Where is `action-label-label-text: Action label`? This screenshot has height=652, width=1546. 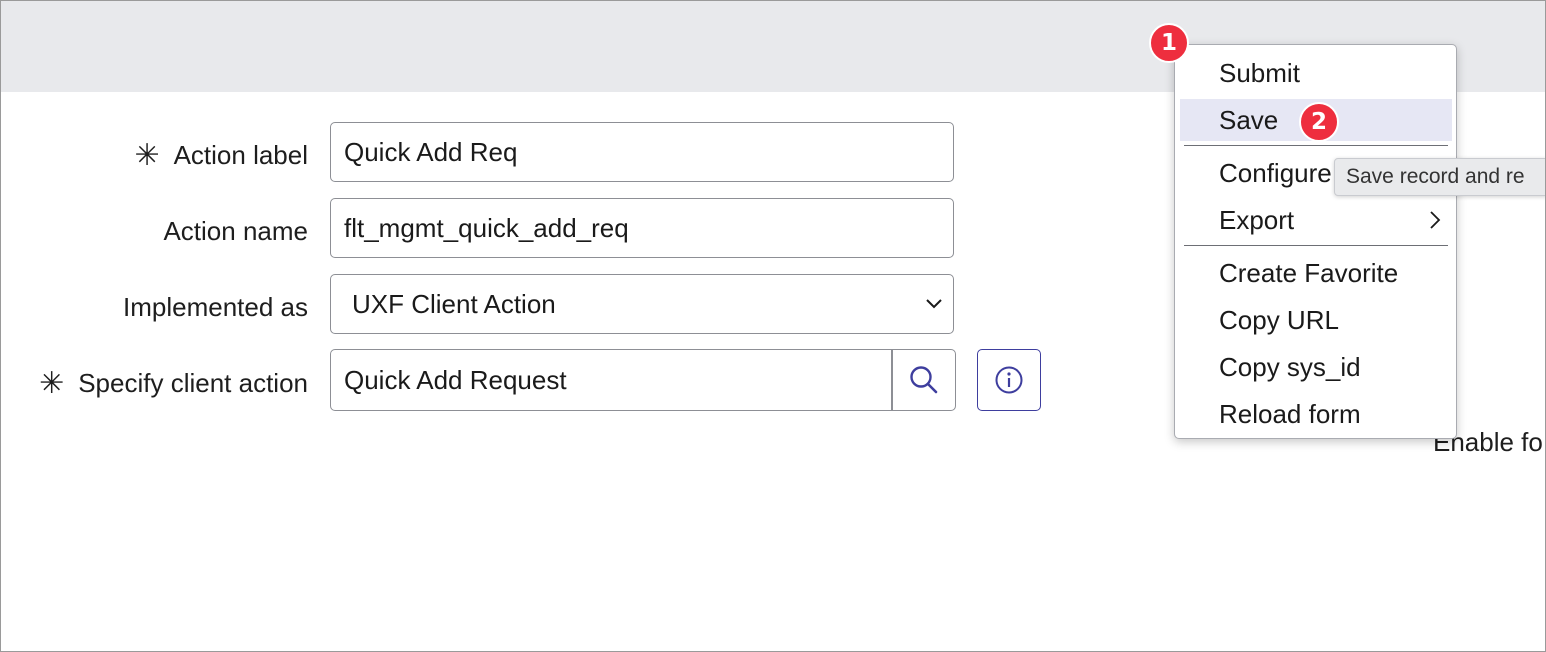
action-label-label-text: Action label is located at coordinates (240, 154).